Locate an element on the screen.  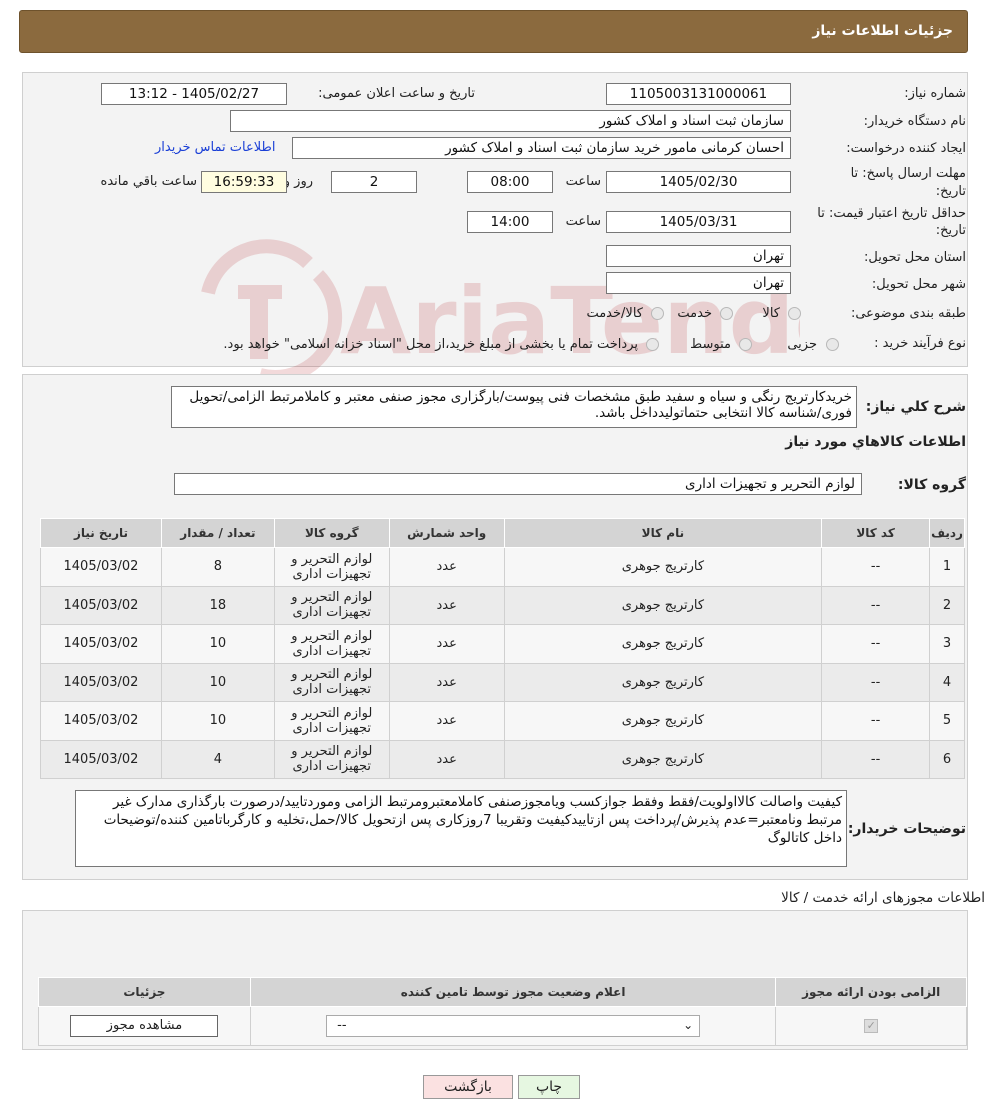
print-button: چاپ is located at coordinates (549, 1087).